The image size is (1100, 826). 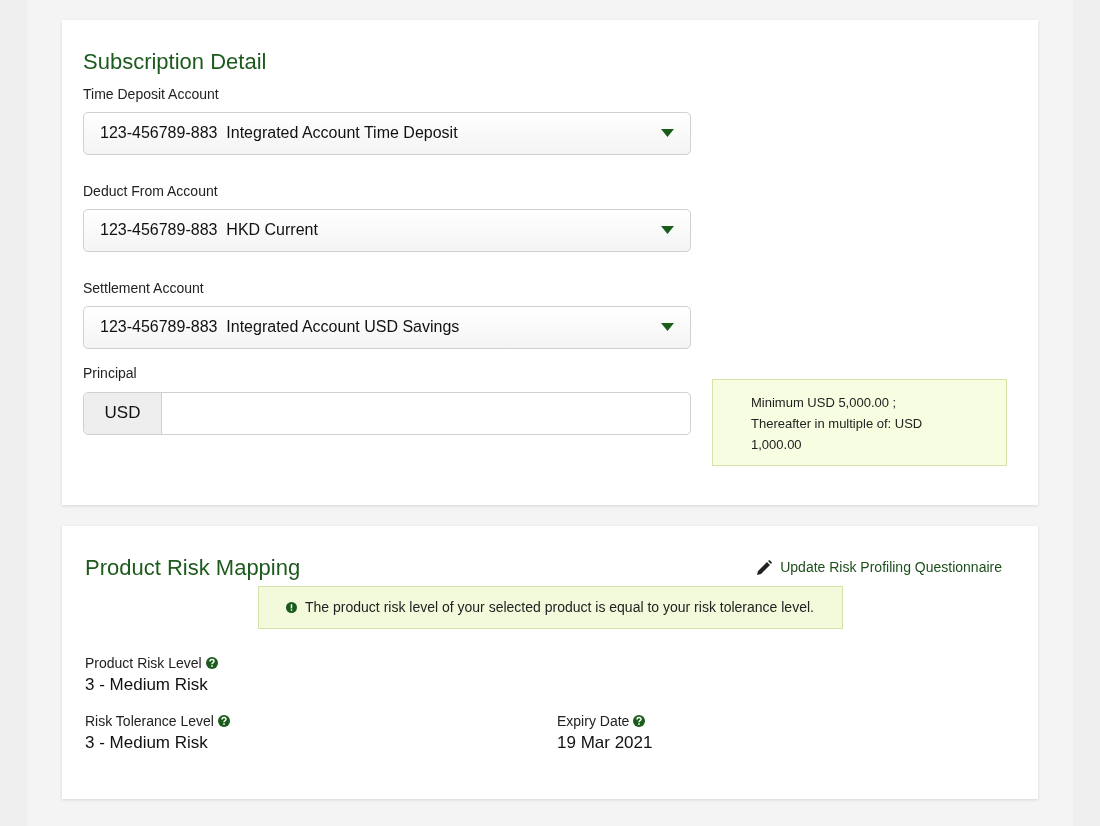 I want to click on field-label: Settlement Account, so click(x=144, y=288).